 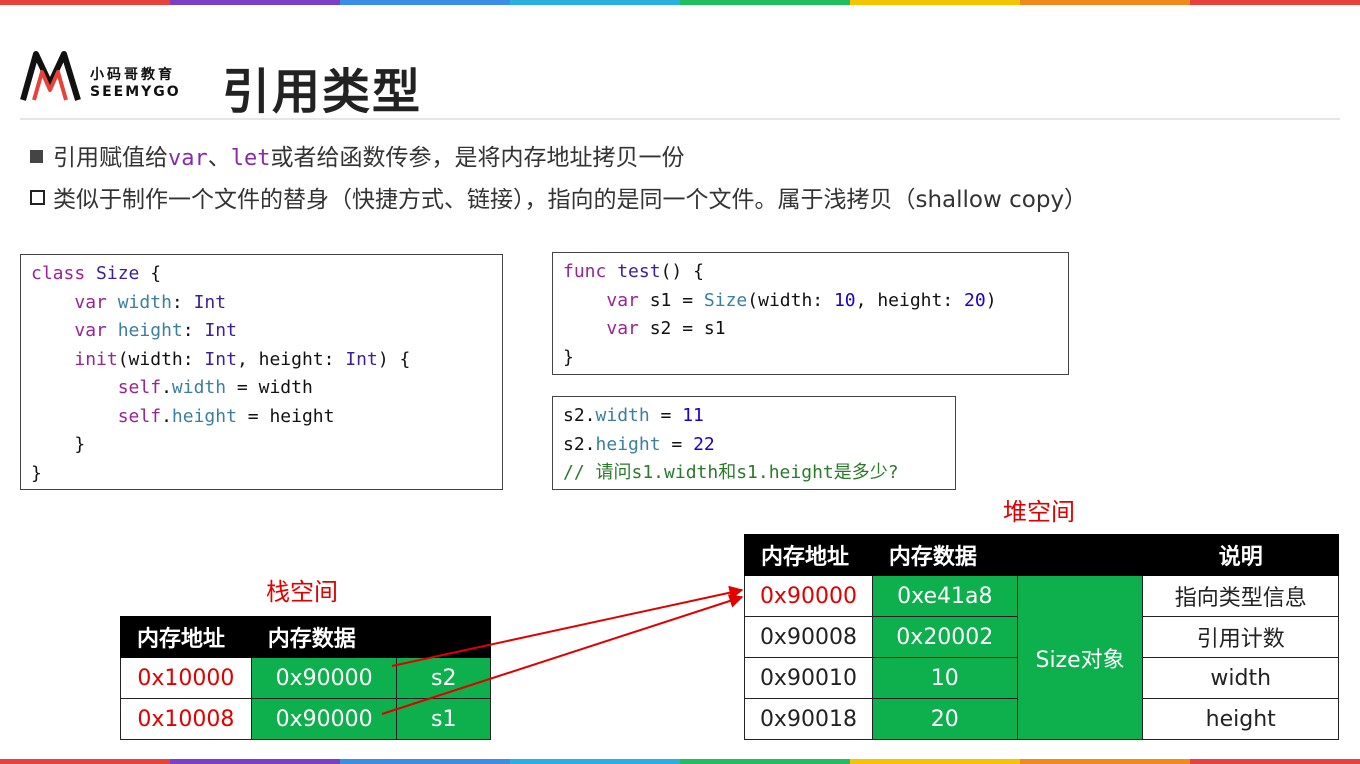 I want to click on table-row: 0x10000 0x90000 s2, so click(x=305, y=678).